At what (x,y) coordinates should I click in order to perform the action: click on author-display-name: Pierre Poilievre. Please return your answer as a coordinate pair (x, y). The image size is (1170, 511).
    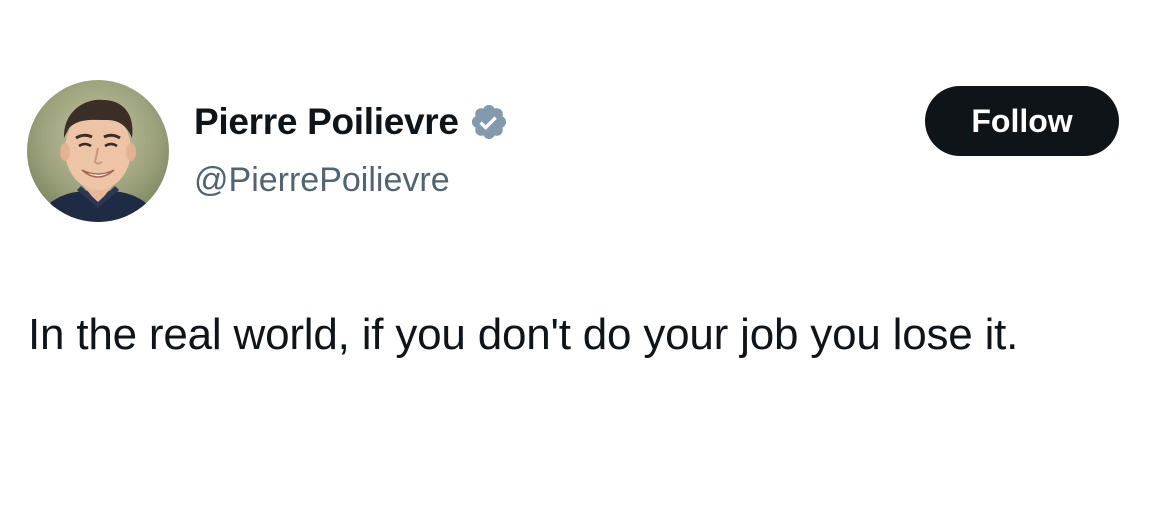
    Looking at the image, I should click on (326, 122).